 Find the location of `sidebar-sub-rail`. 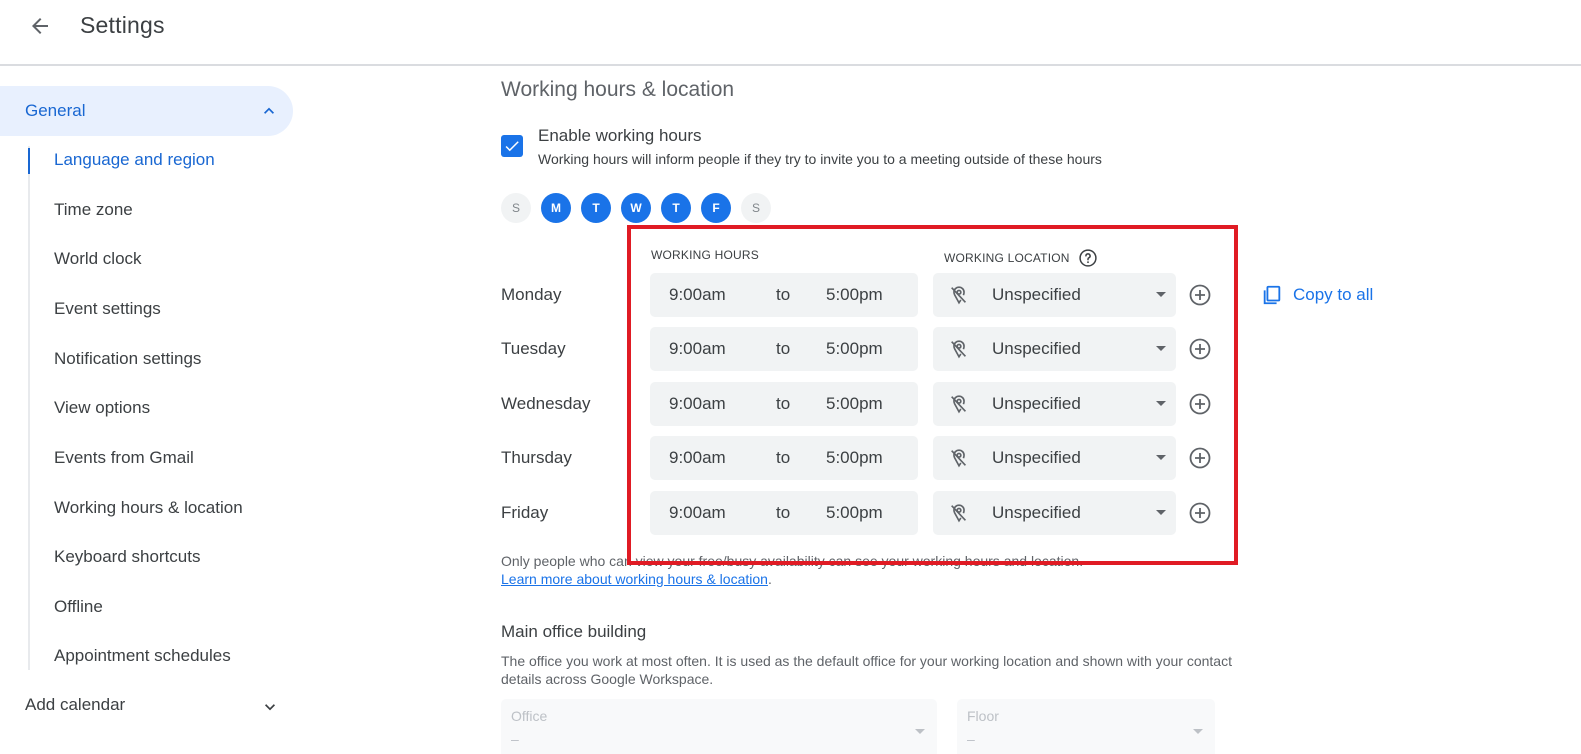

sidebar-sub-rail is located at coordinates (29, 408).